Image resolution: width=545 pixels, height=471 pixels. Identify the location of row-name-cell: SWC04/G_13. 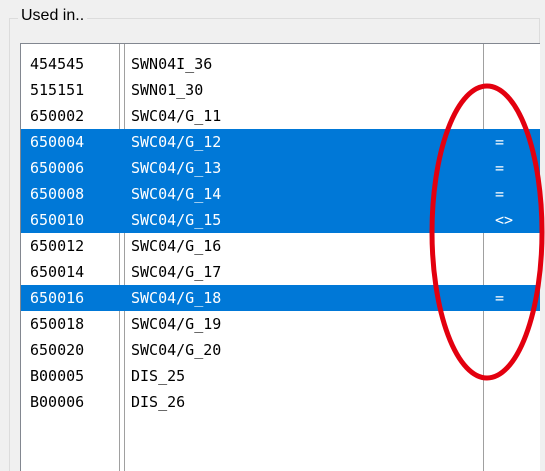
(176, 168).